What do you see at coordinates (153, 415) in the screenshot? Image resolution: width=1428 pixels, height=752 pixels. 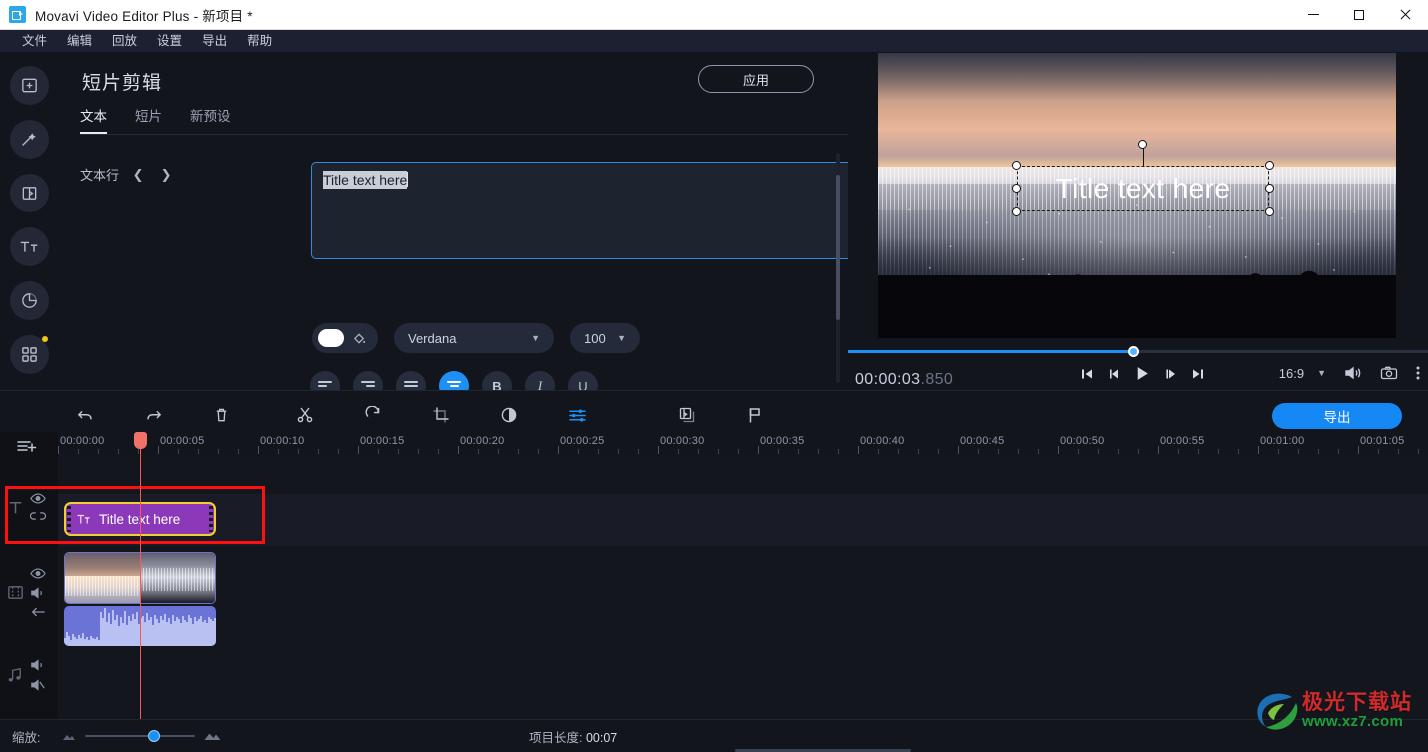 I see `redo-button` at bounding box center [153, 415].